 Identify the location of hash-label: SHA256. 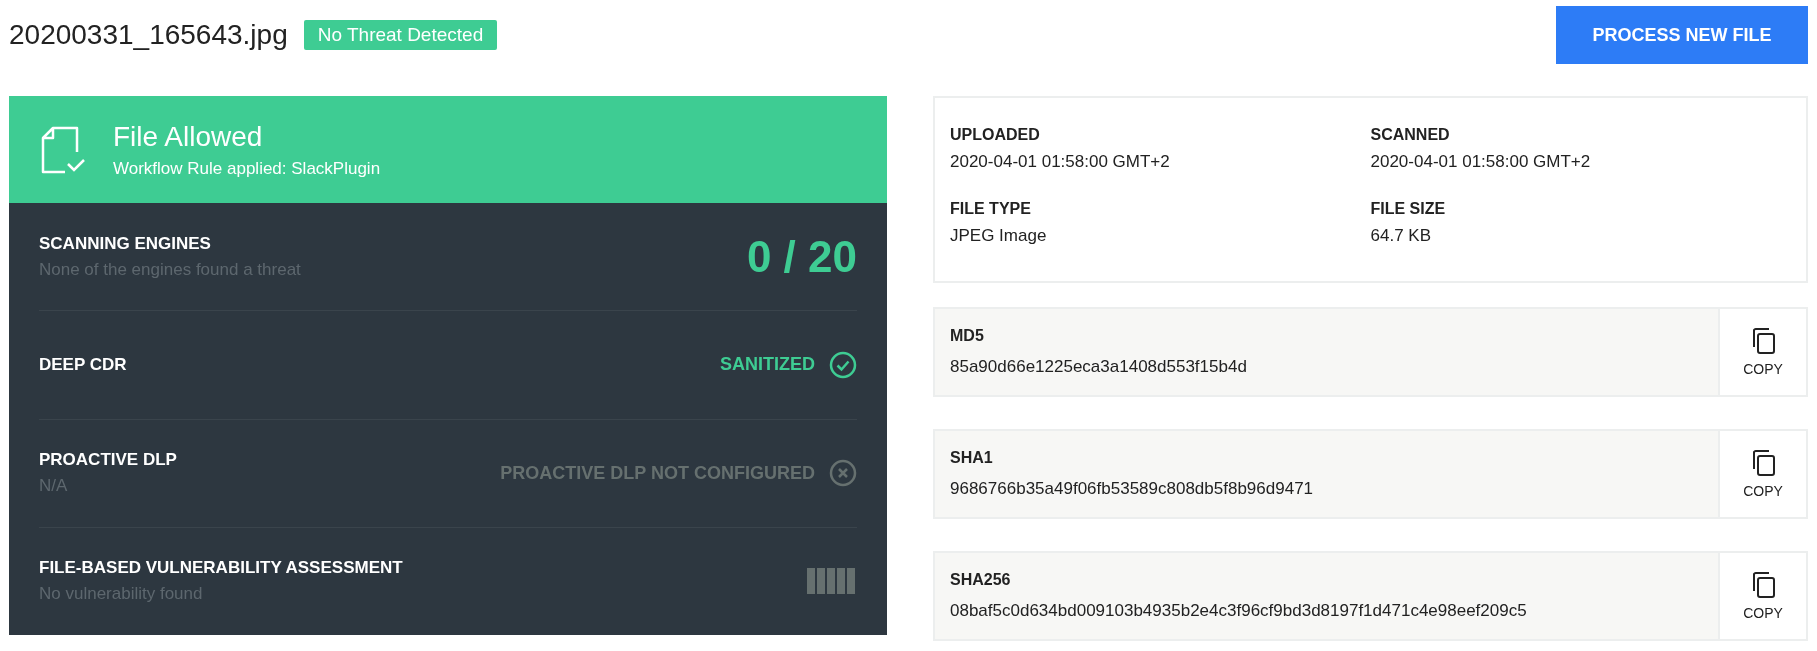
(981, 580).